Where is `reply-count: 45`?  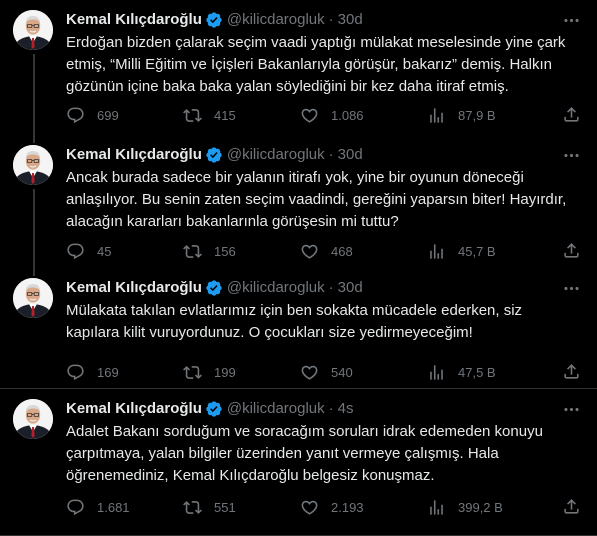
reply-count: 45 is located at coordinates (104, 251).